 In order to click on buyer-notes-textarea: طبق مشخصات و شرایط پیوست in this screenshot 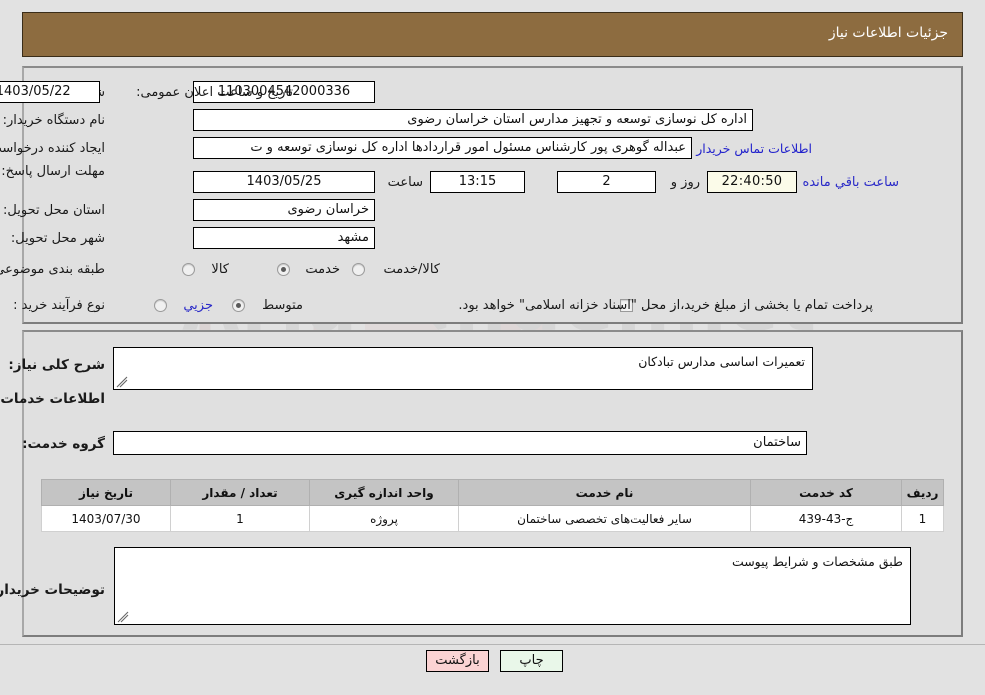, I will do `click(512, 586)`.